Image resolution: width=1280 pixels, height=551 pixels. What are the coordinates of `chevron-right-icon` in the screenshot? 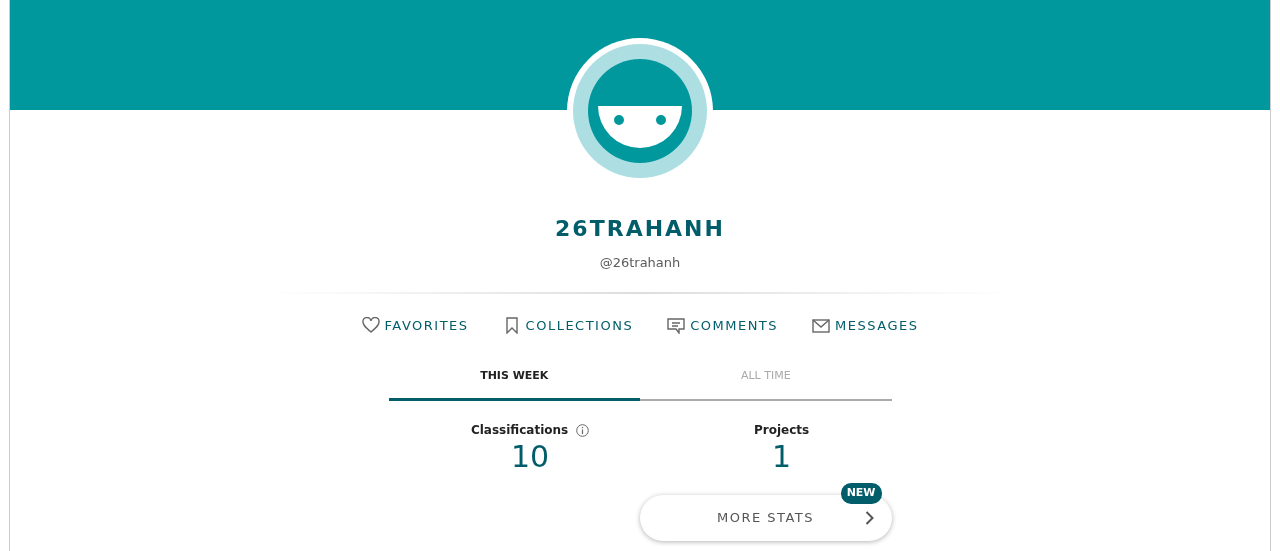 It's located at (869, 518).